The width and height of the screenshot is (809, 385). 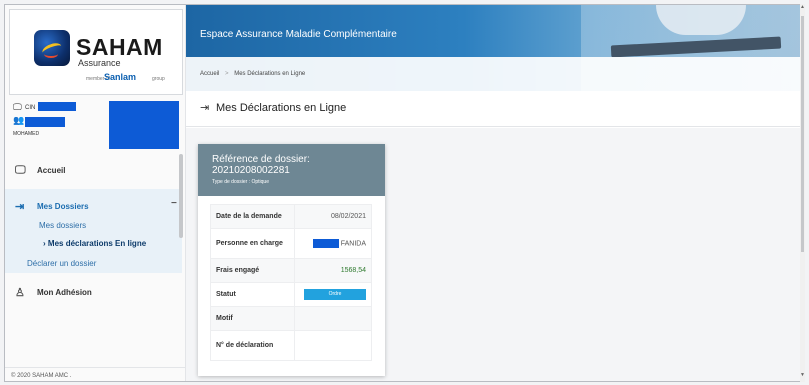 I want to click on sub-item-mes-declarations: › Mes déclarations En ligne, so click(x=94, y=243).